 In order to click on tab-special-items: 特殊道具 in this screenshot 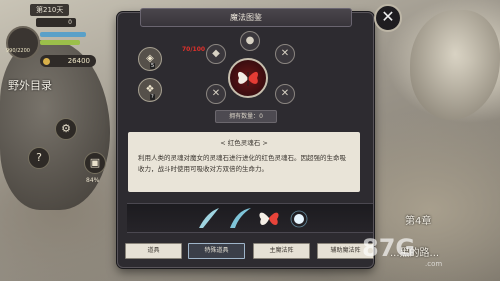, I will do `click(216, 251)`.